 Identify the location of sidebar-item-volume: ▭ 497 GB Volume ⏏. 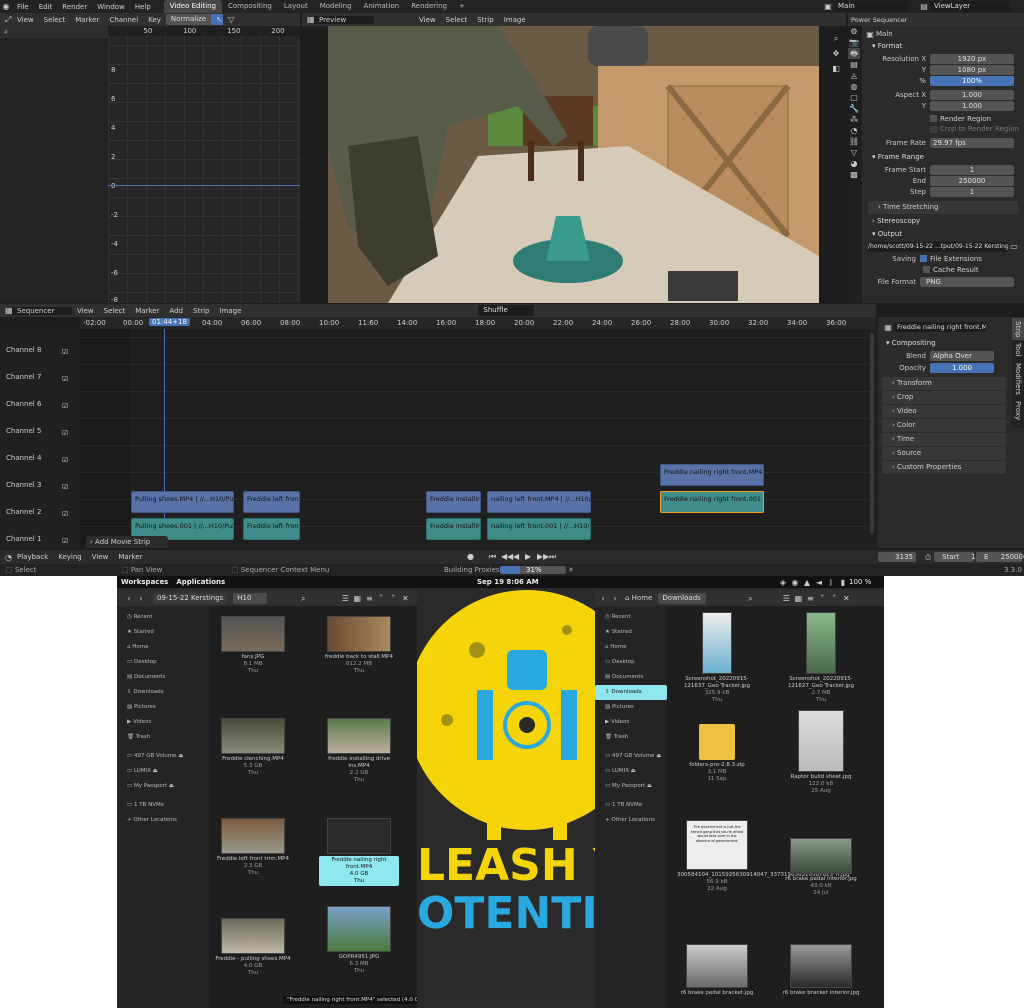
(163, 756).